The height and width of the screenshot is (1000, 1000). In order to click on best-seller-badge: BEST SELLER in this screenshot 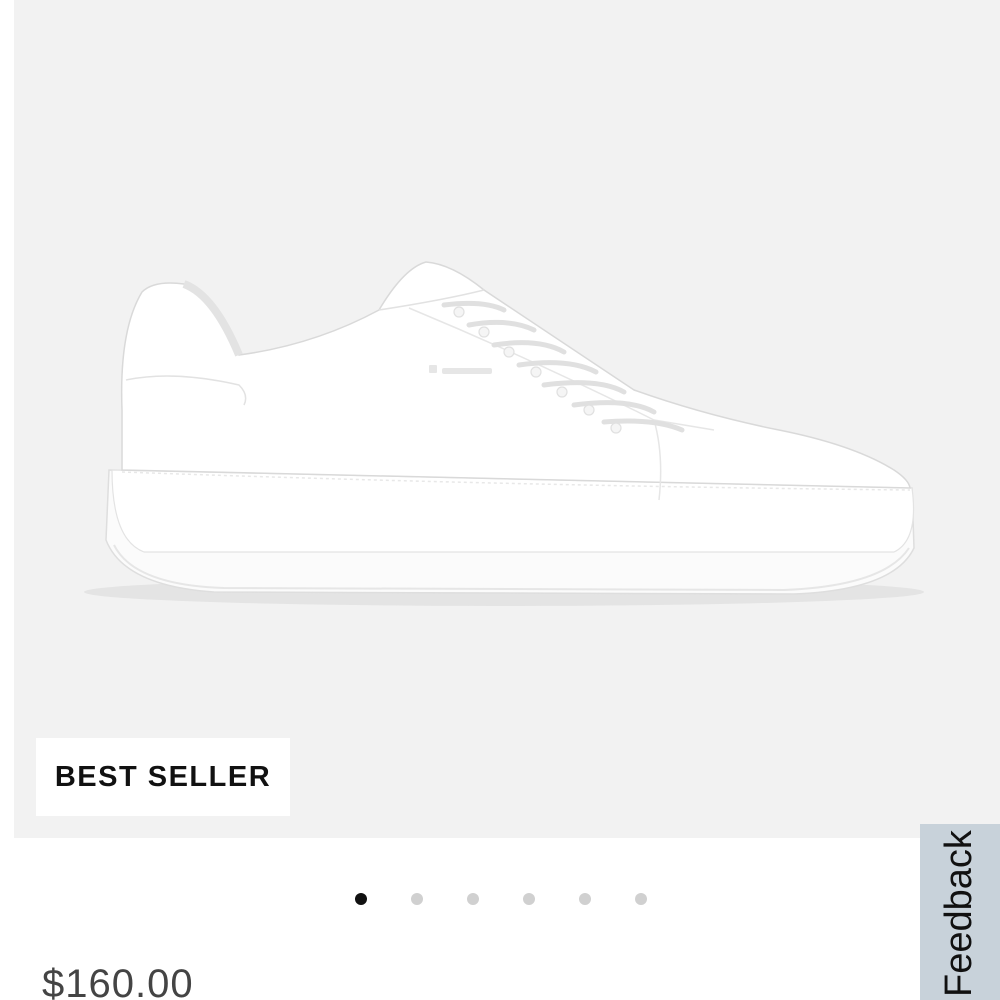, I will do `click(163, 777)`.